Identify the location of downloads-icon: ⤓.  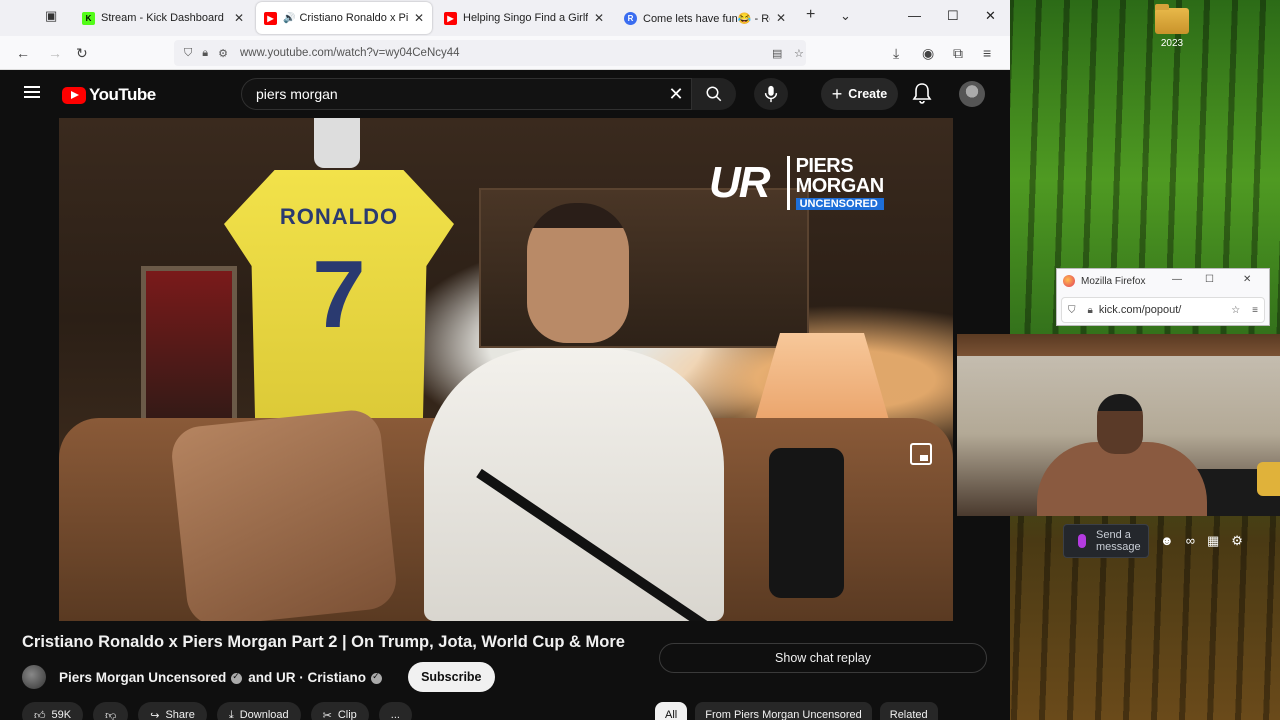
(896, 53).